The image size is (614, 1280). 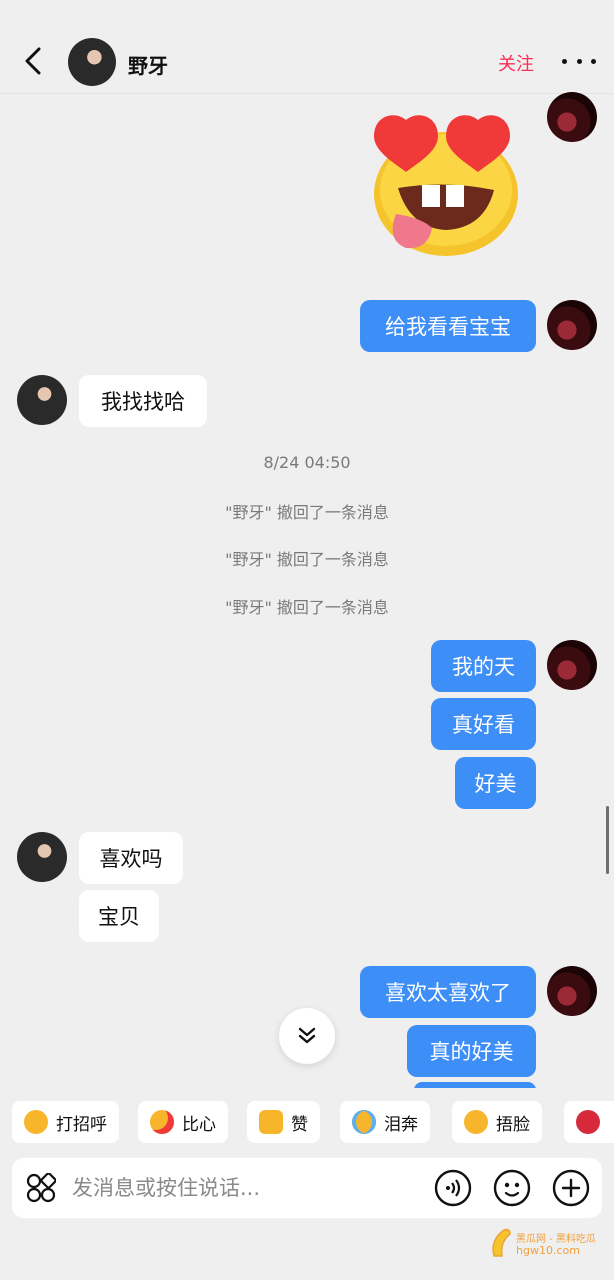 I want to click on facepalm-icon, so click(x=476, y=1122).